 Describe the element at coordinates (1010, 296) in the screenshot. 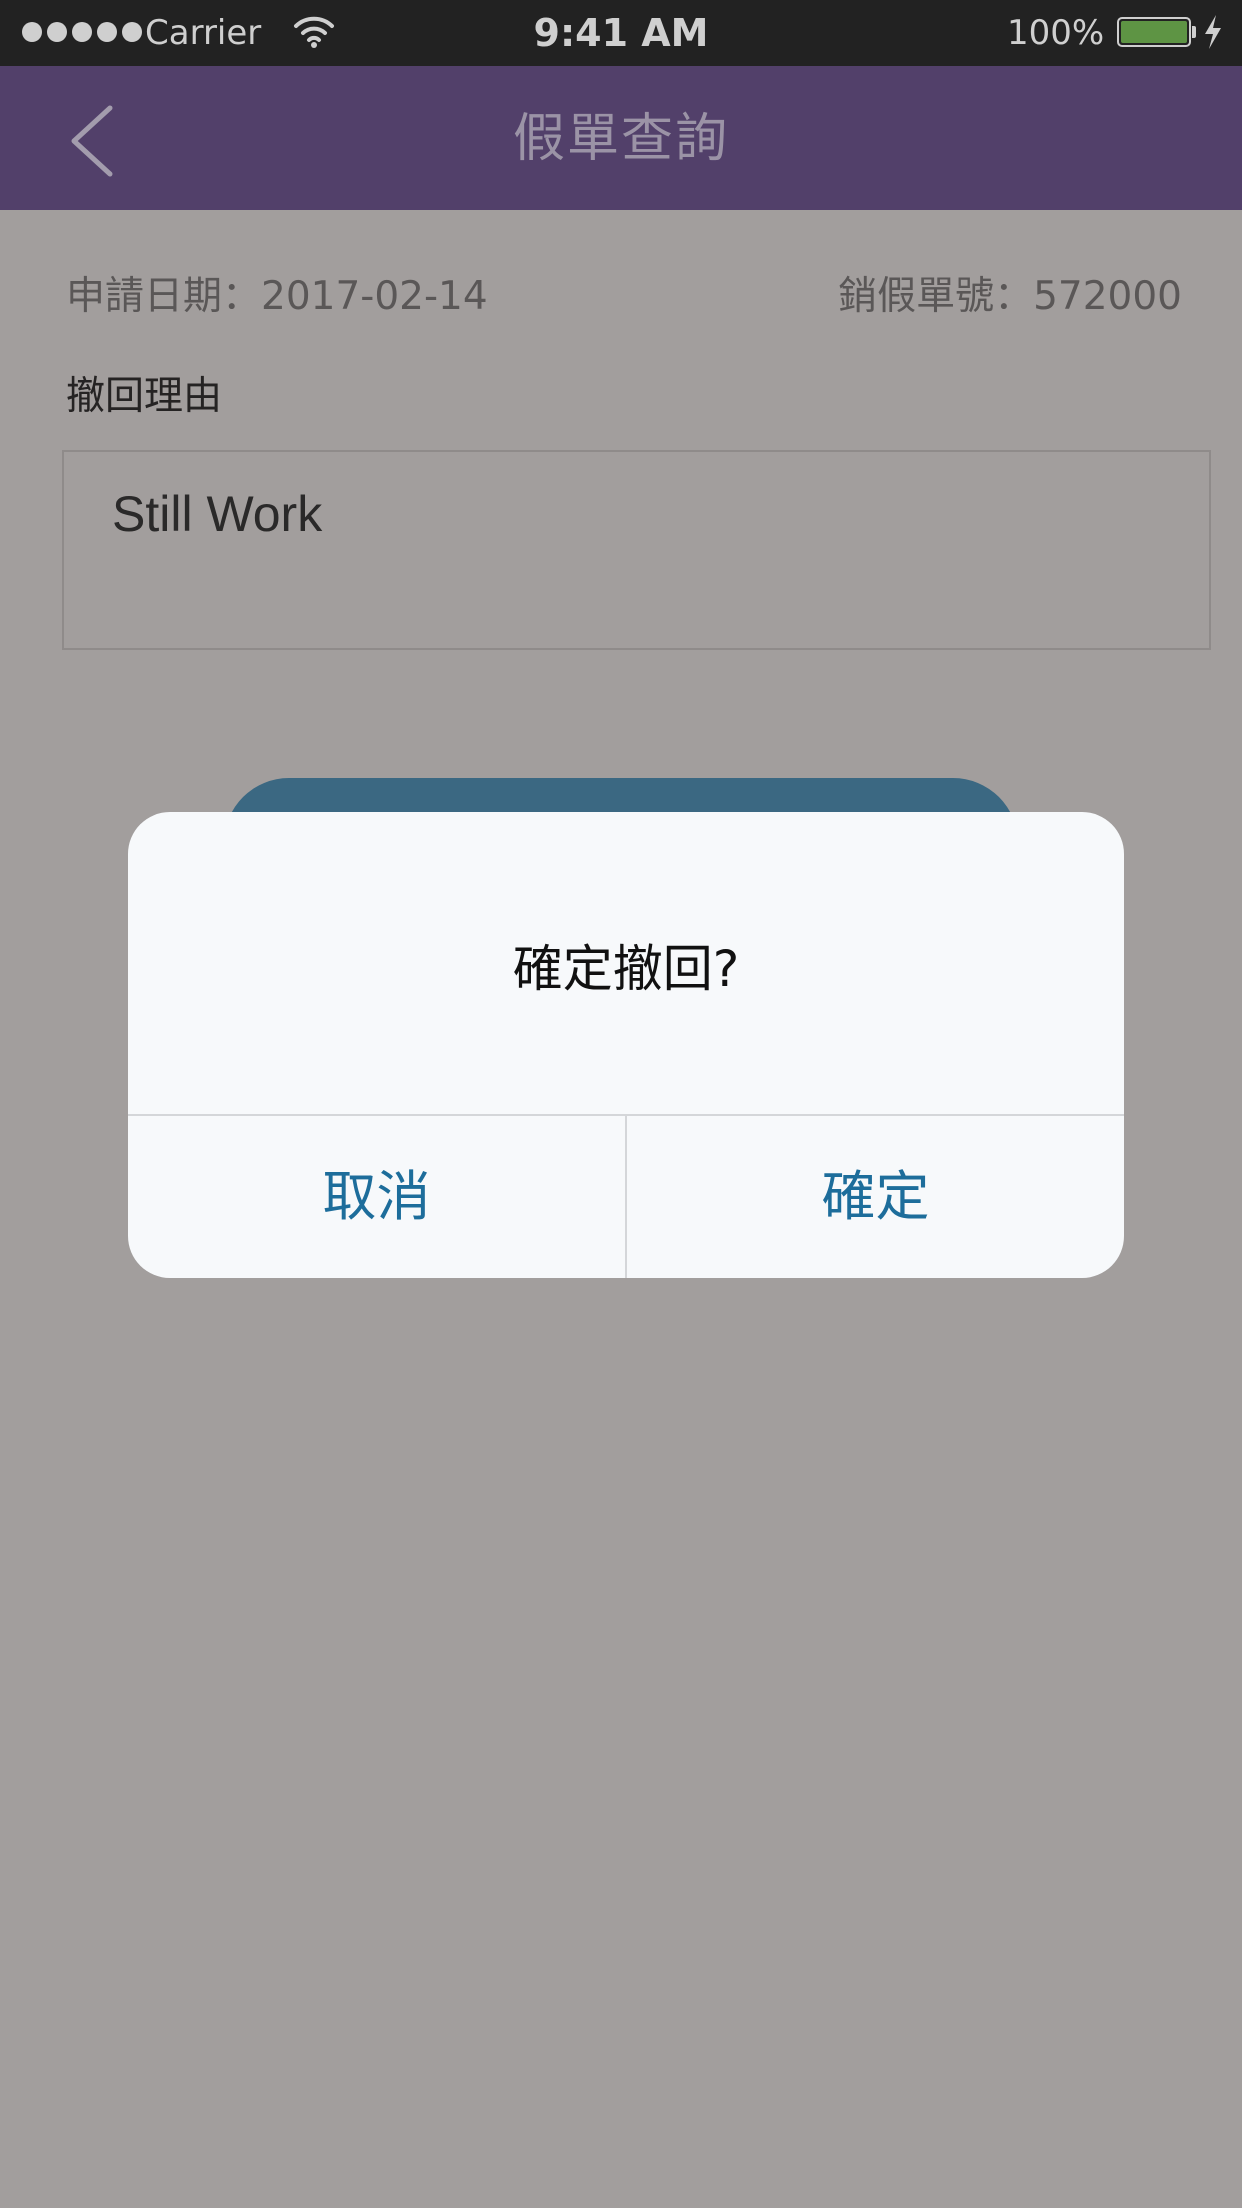

I see `cancellation-number: 銷假單號：572000` at that location.